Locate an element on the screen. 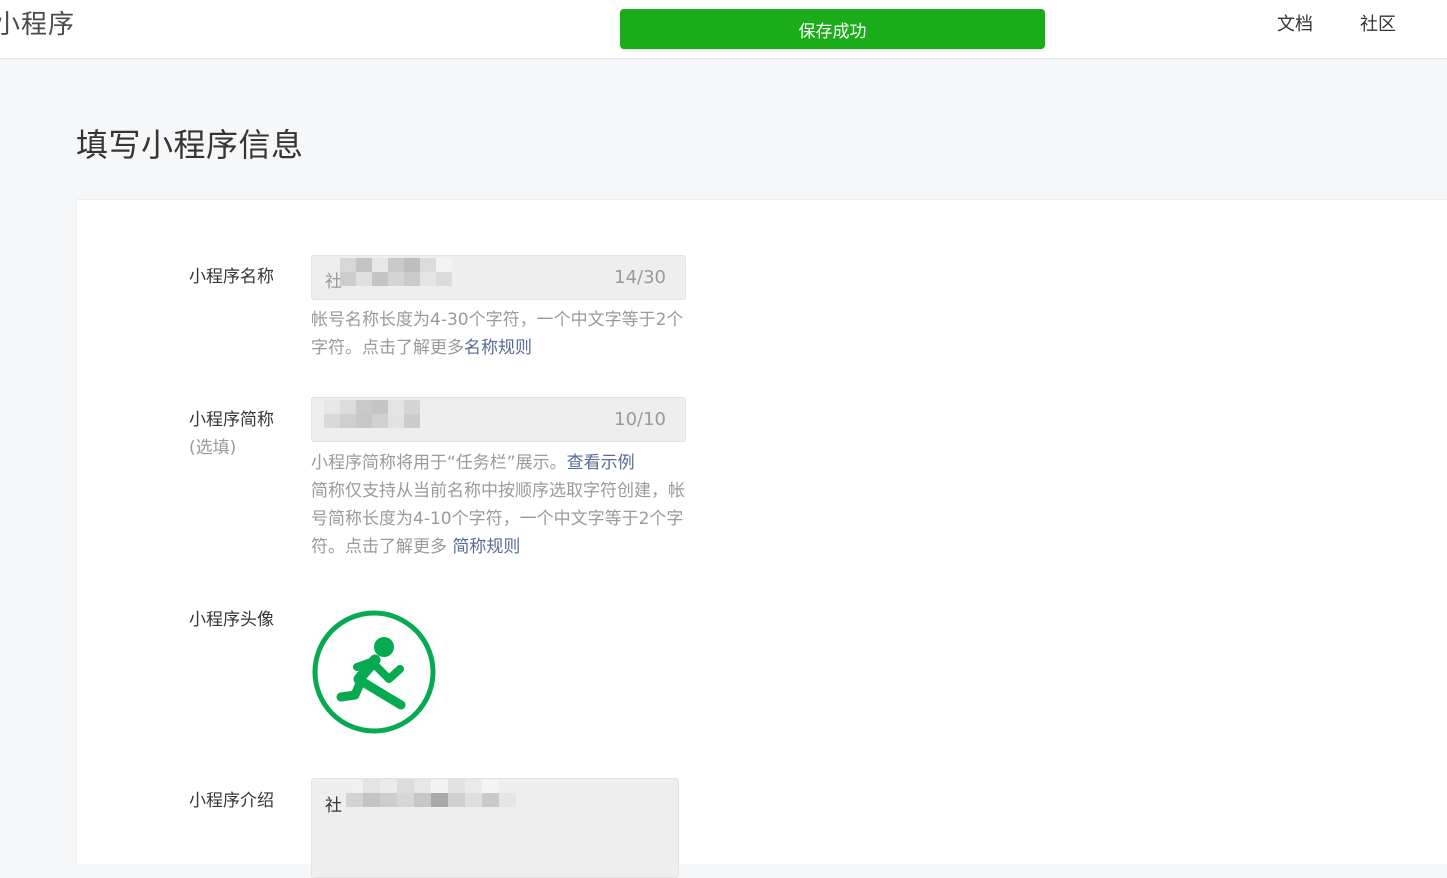  avatar-label: 小程序头像 is located at coordinates (231, 620).